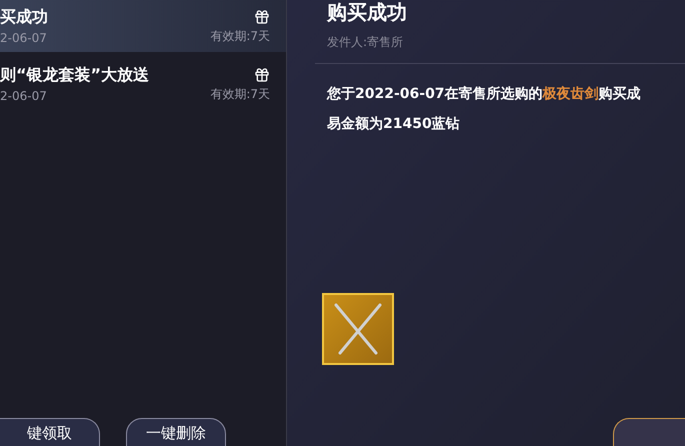 This screenshot has height=446, width=685. What do you see at coordinates (484, 95) in the screenshot?
I see `mail-body-line: 您于2022-06-07在寄售所选购的极夜齿剑购买成` at bounding box center [484, 95].